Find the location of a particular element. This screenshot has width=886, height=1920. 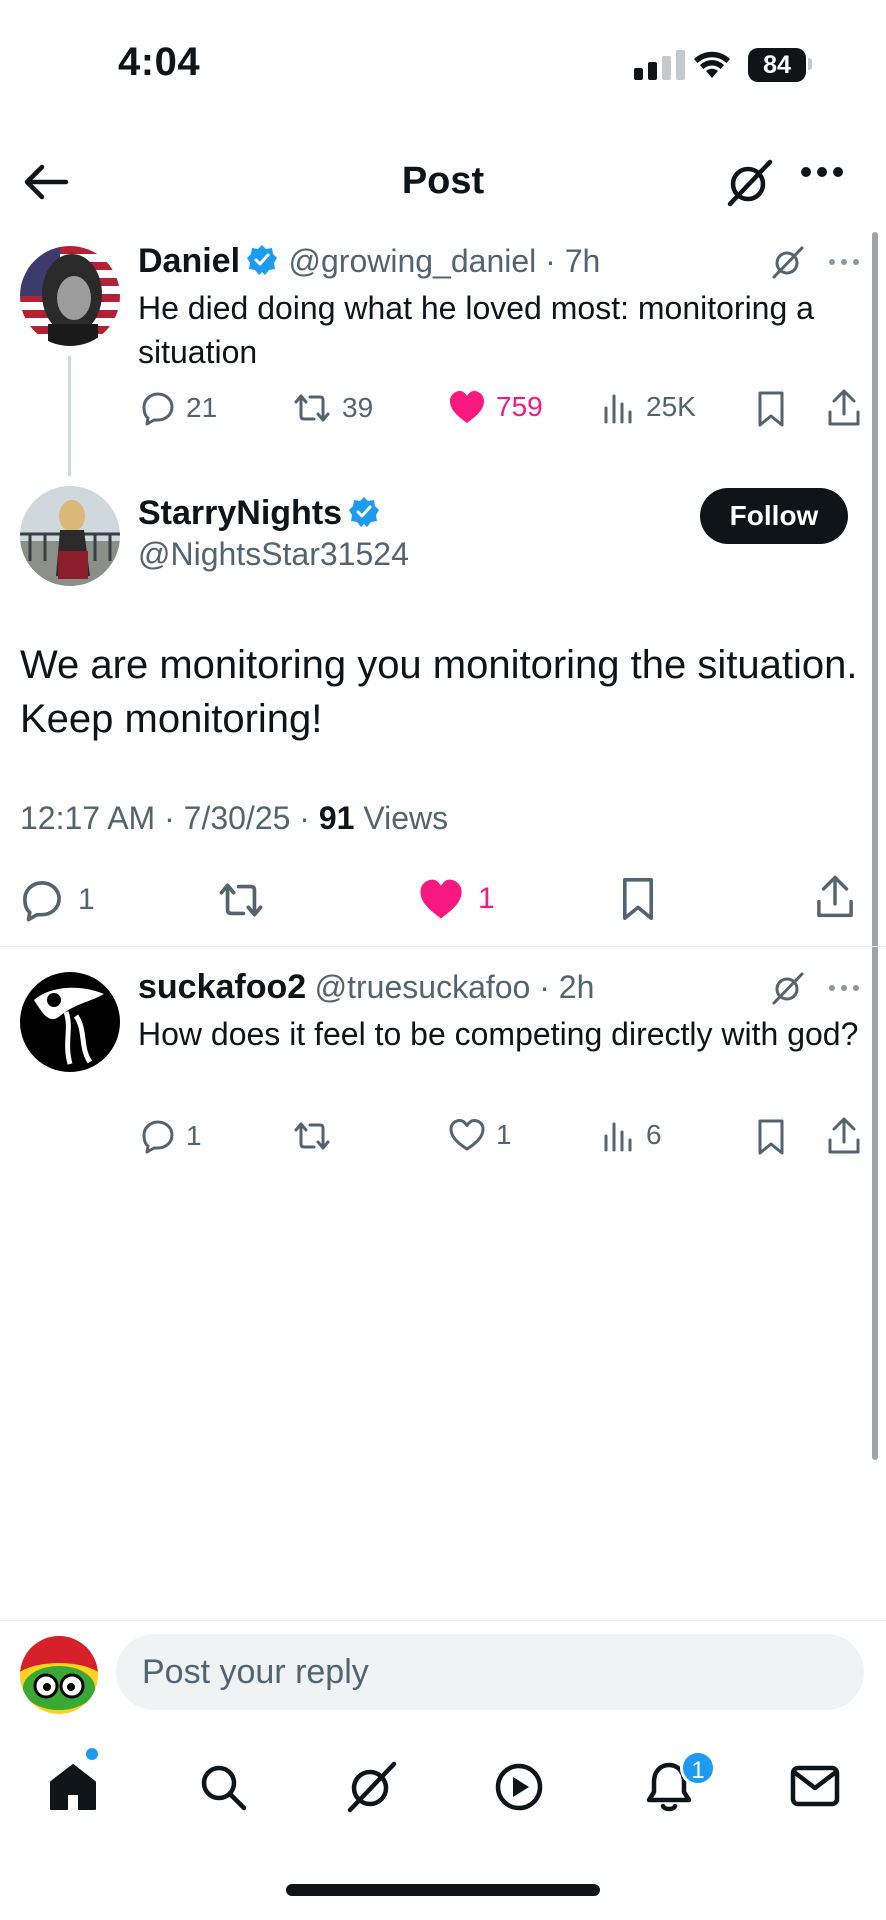

author-handle: @growing_daniel is located at coordinates (413, 261).